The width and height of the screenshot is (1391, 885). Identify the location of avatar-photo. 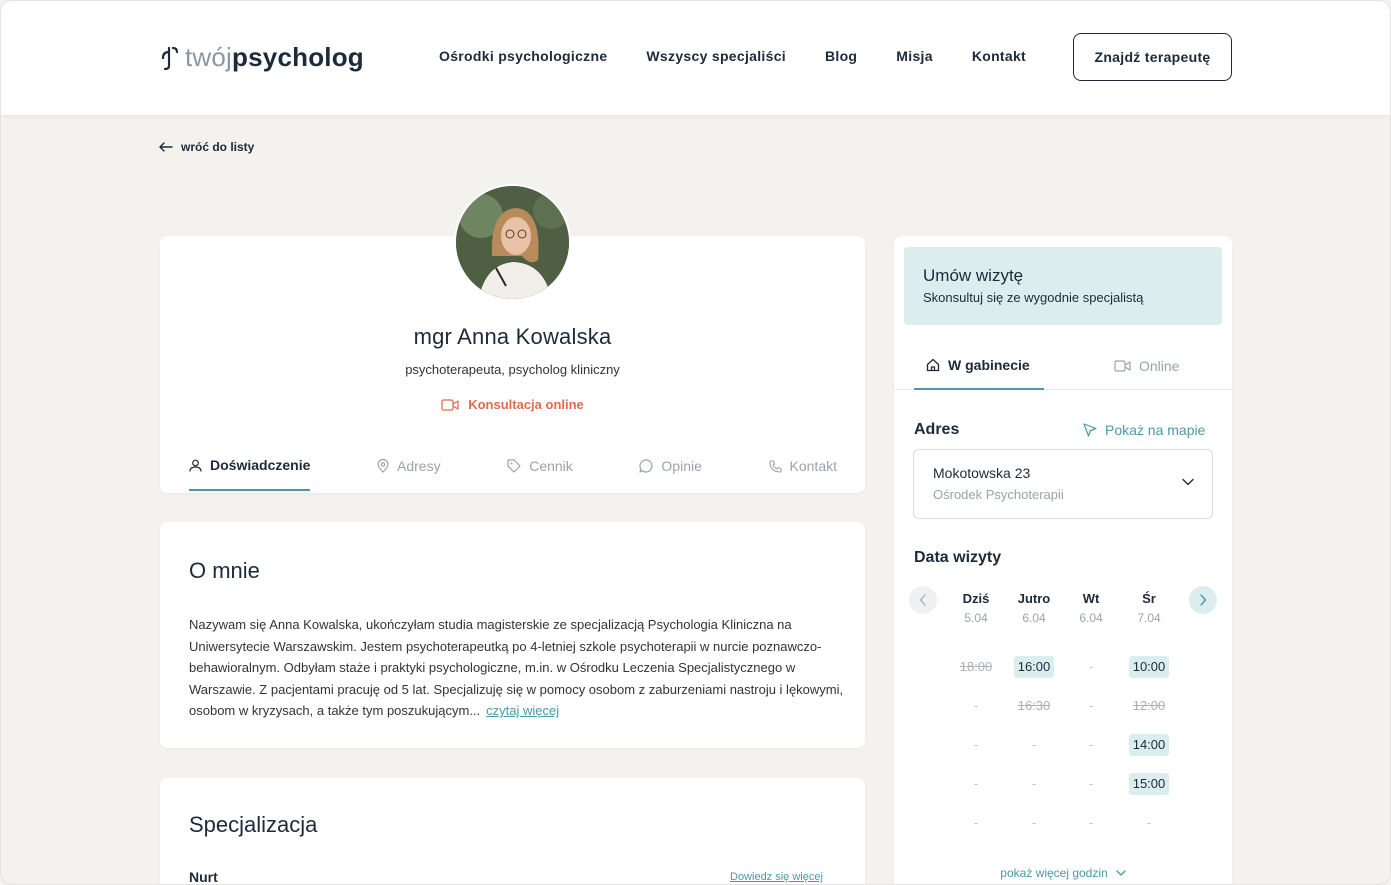
(512, 242).